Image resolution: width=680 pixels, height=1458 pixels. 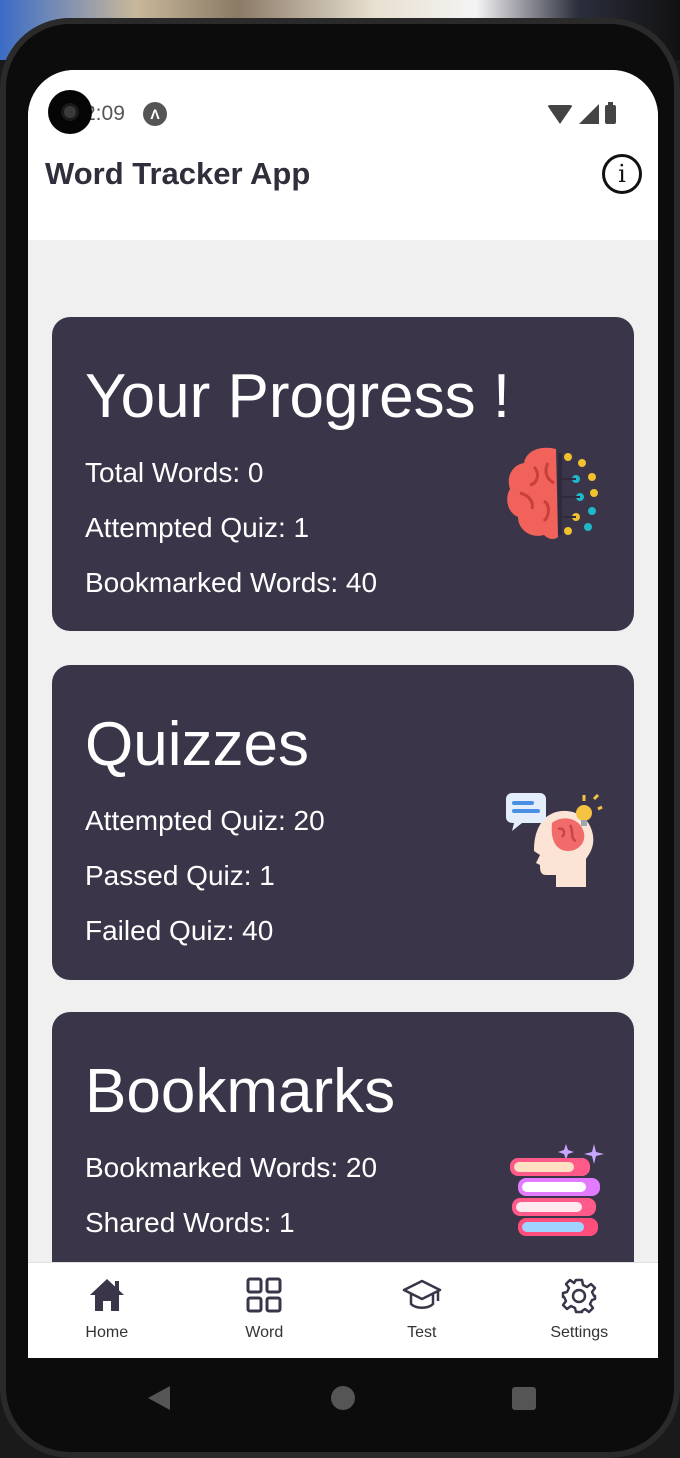 What do you see at coordinates (579, 1296) in the screenshot?
I see `gear-icon` at bounding box center [579, 1296].